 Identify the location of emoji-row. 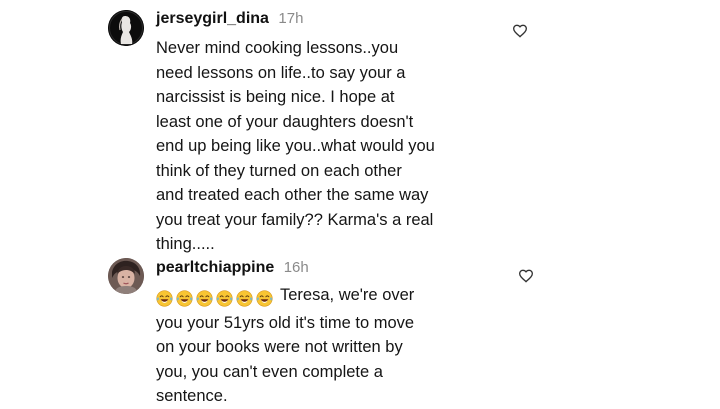
(216, 298).